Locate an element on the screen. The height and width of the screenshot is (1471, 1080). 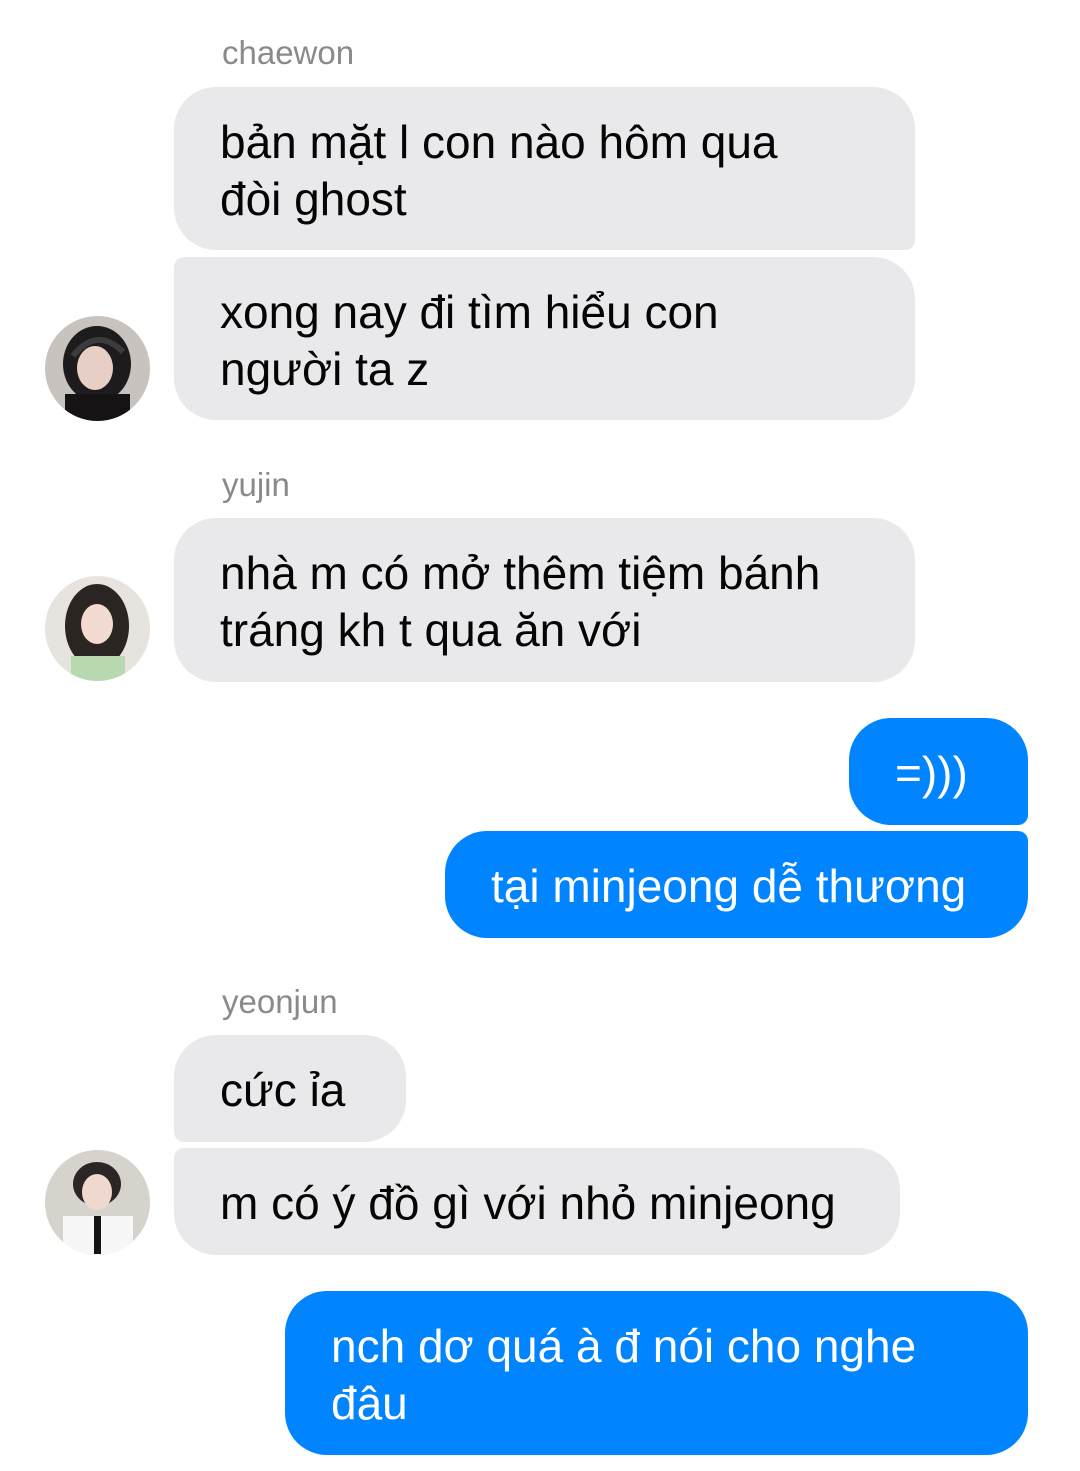
avatar-chaewon is located at coordinates (97, 368).